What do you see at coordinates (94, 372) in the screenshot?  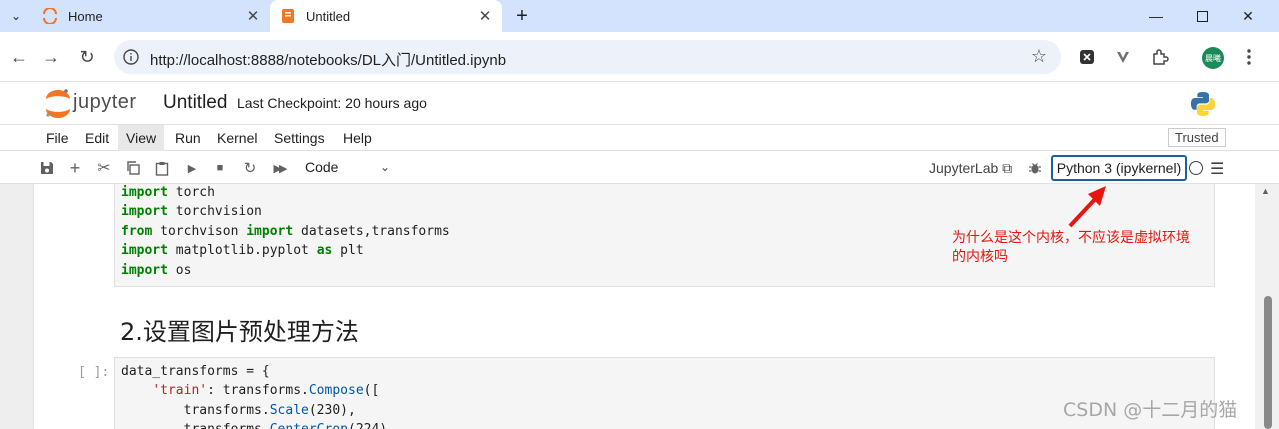 I see `cell-prompt: [ ]:` at bounding box center [94, 372].